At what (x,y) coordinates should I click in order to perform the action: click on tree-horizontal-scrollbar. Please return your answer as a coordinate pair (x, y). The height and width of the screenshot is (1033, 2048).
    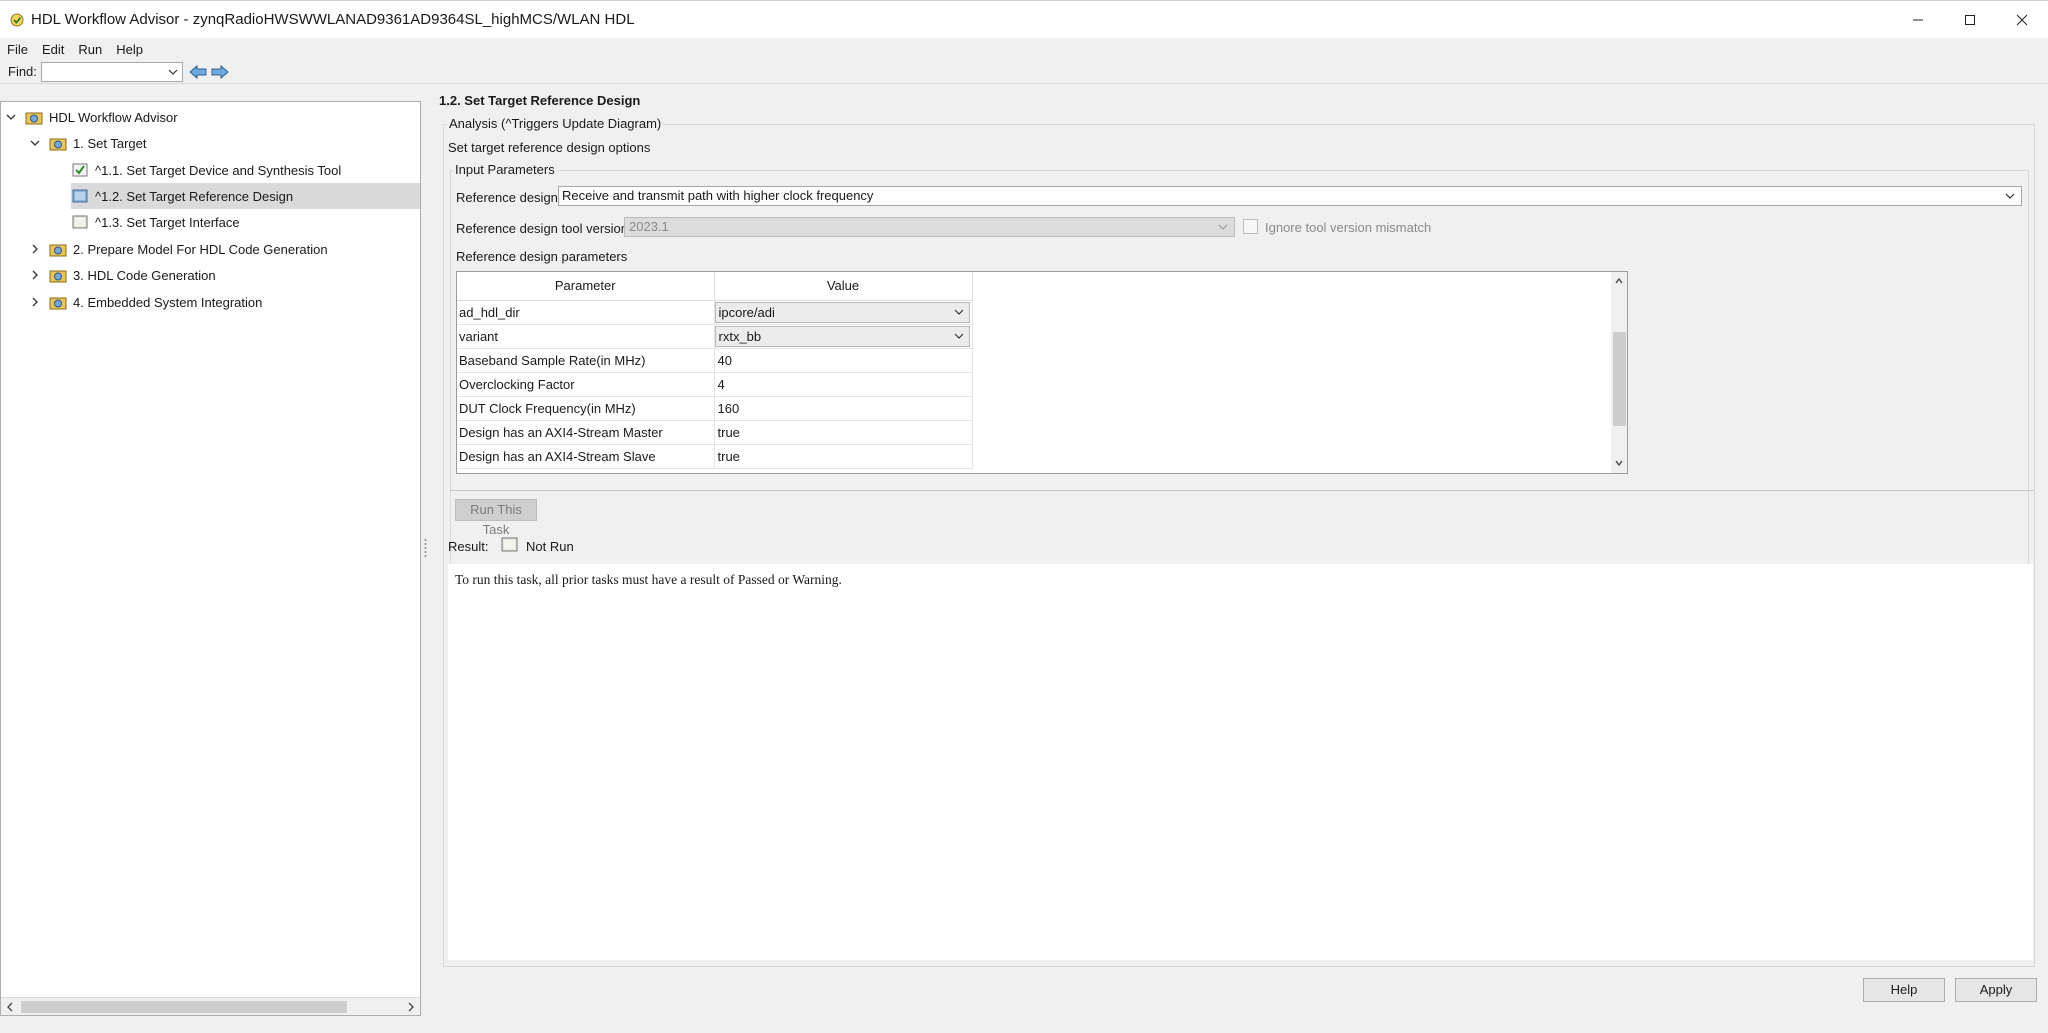
    Looking at the image, I should click on (210, 1006).